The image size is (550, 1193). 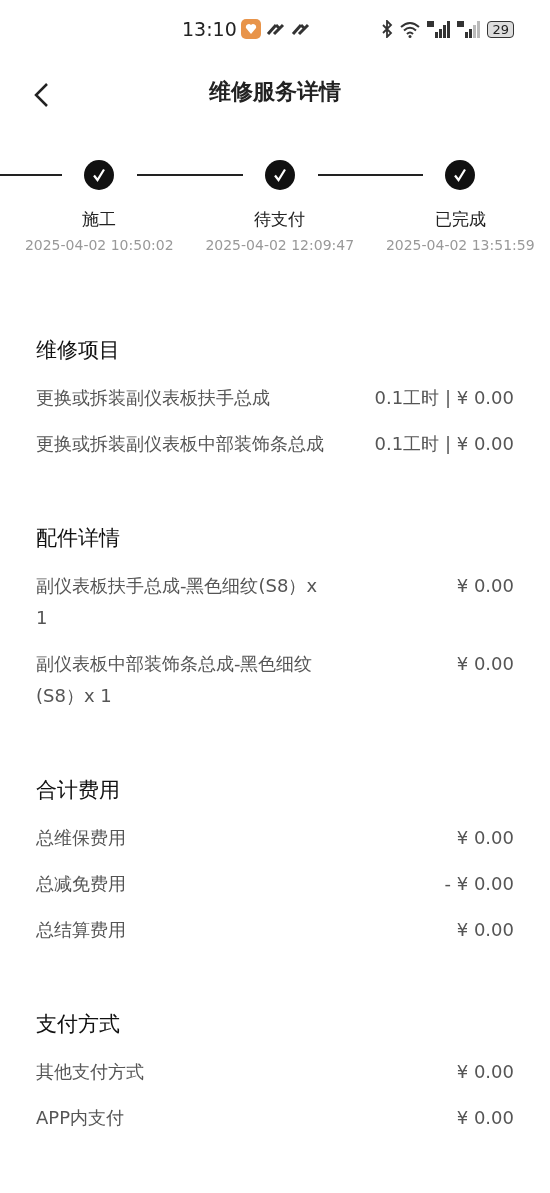 What do you see at coordinates (80, 1118) in the screenshot?
I see `item-name: APP内支付` at bounding box center [80, 1118].